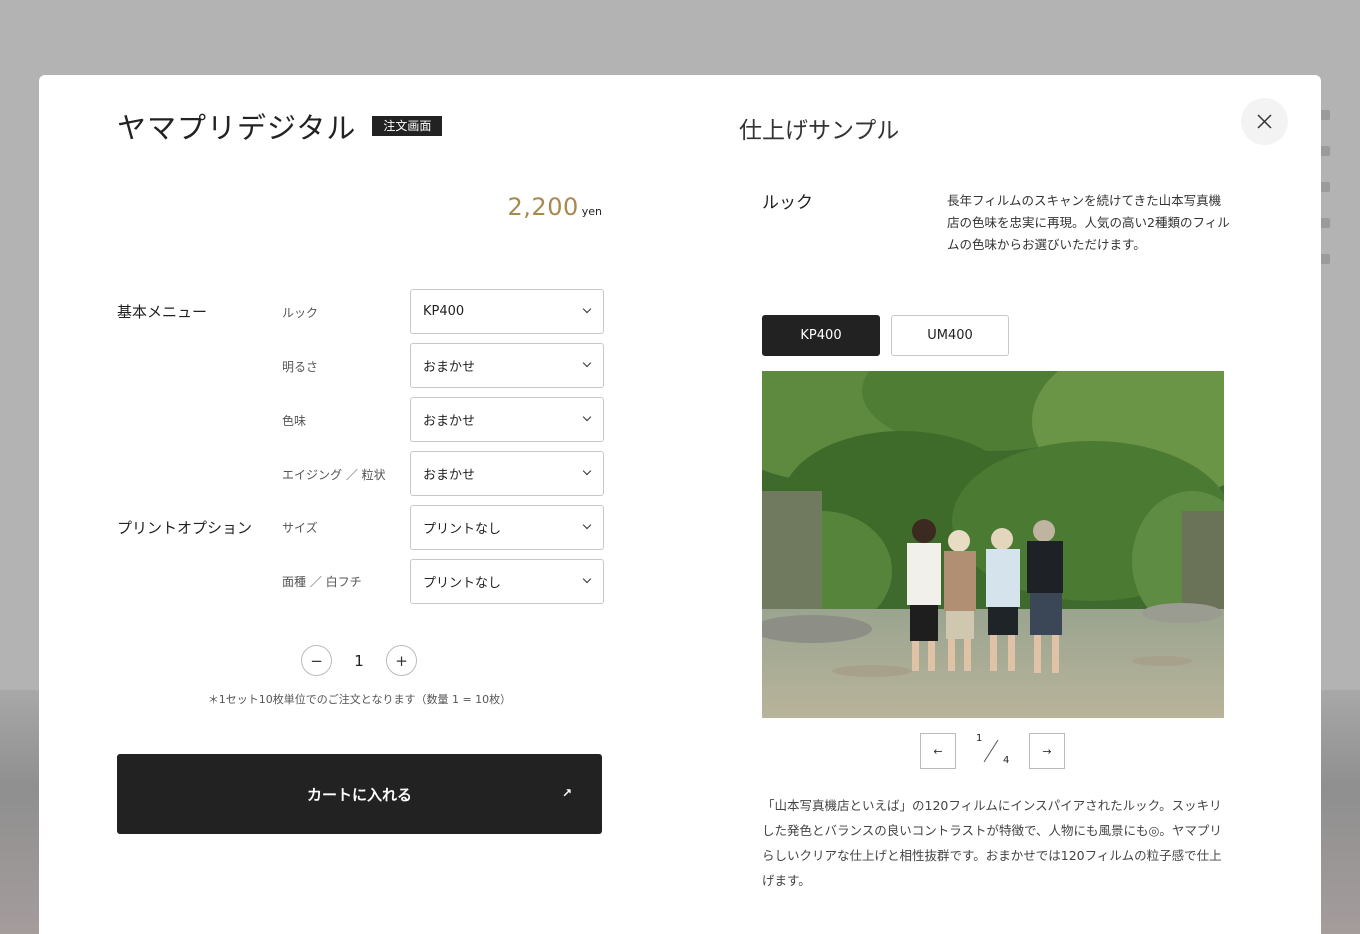 This screenshot has width=1360, height=934. What do you see at coordinates (237, 128) in the screenshot?
I see `app-title: ヤマプリデジタル` at bounding box center [237, 128].